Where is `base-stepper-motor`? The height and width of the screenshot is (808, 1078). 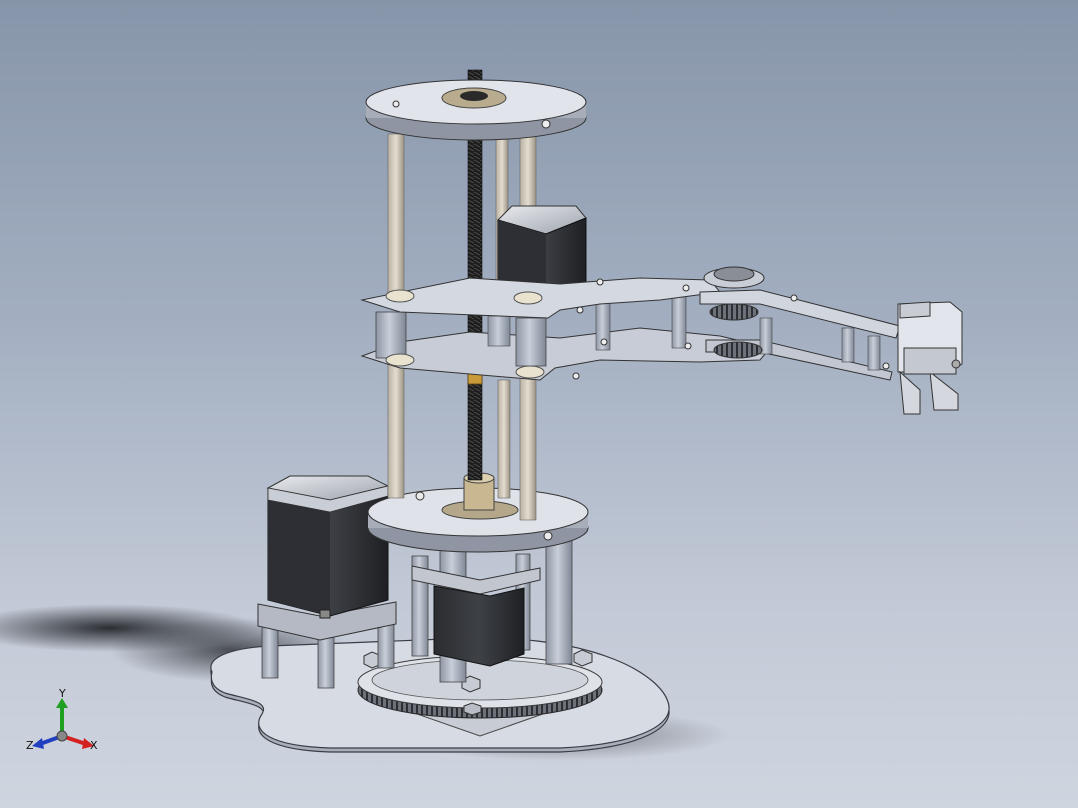
base-stepper-motor is located at coordinates (327, 558).